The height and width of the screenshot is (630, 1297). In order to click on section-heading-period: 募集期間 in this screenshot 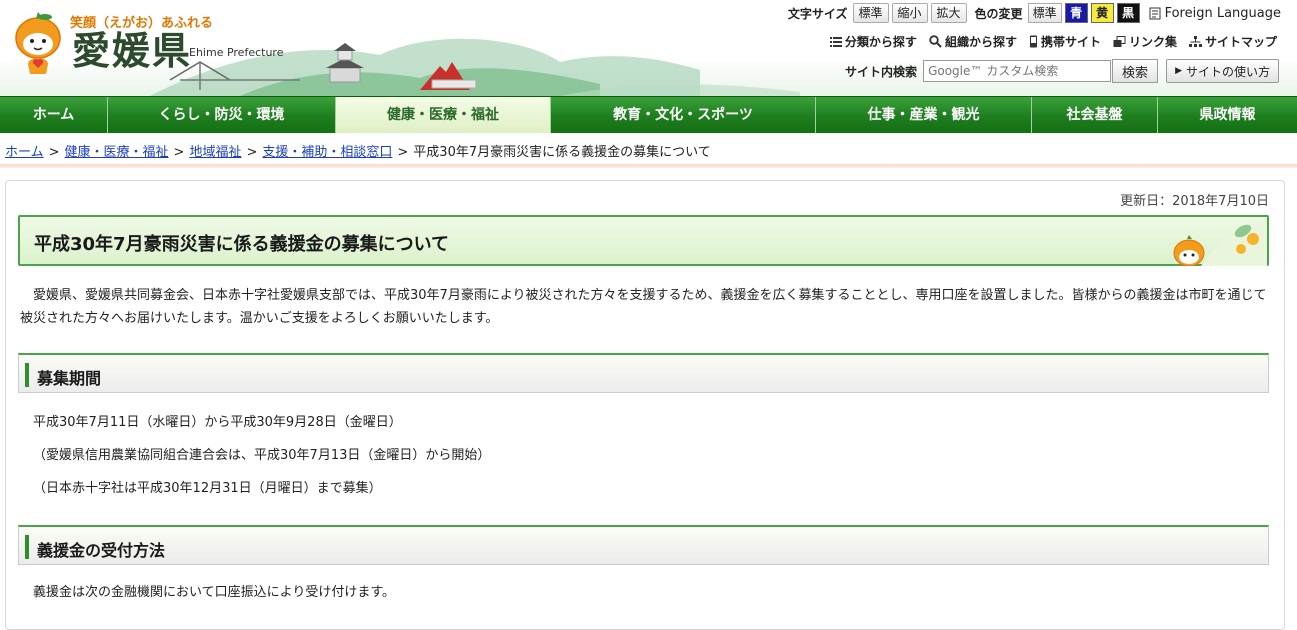, I will do `click(643, 373)`.